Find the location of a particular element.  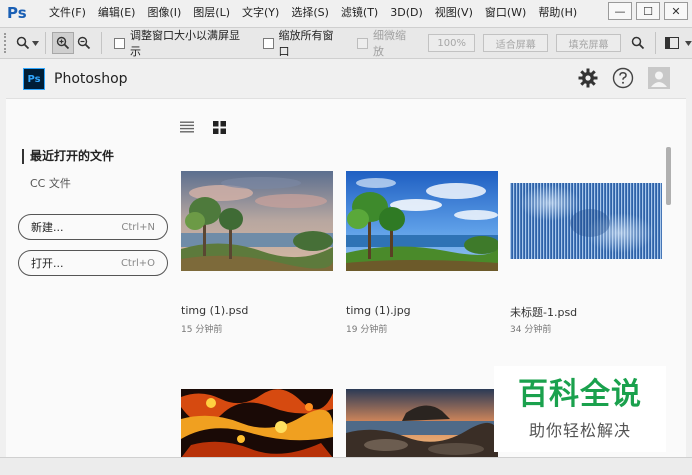

zoom-tool-preset is located at coordinates (27, 43).